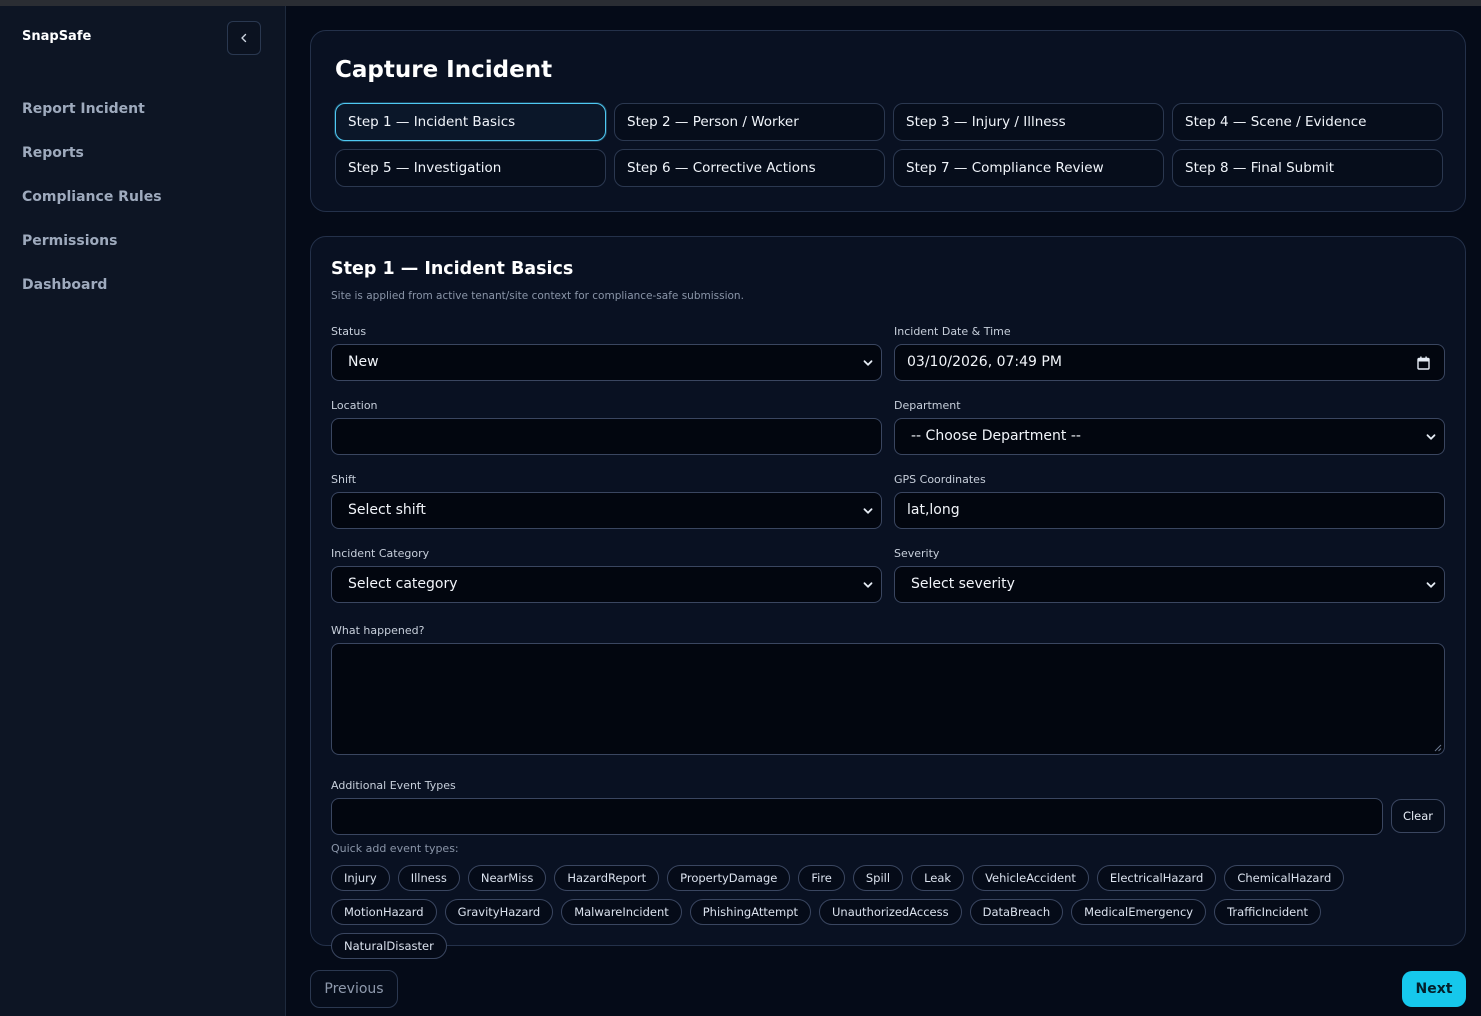 The height and width of the screenshot is (1016, 1481). Describe the element at coordinates (1418, 816) in the screenshot. I see `clear-button: Clear` at that location.